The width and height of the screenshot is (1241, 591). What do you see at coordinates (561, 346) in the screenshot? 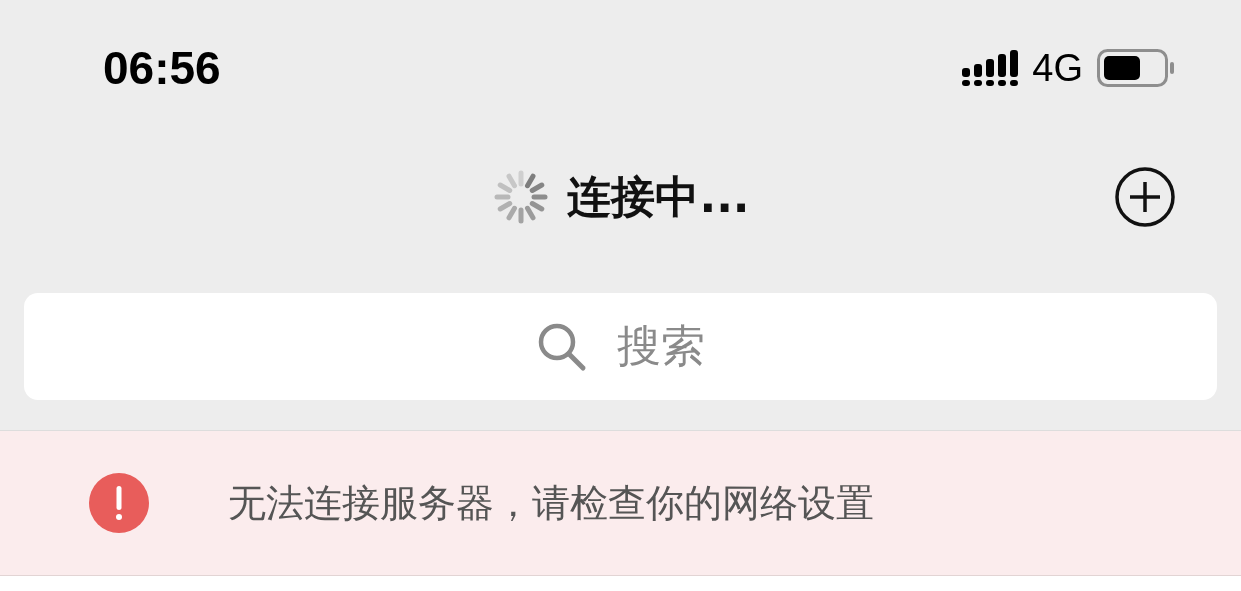
I see `search-icon` at bounding box center [561, 346].